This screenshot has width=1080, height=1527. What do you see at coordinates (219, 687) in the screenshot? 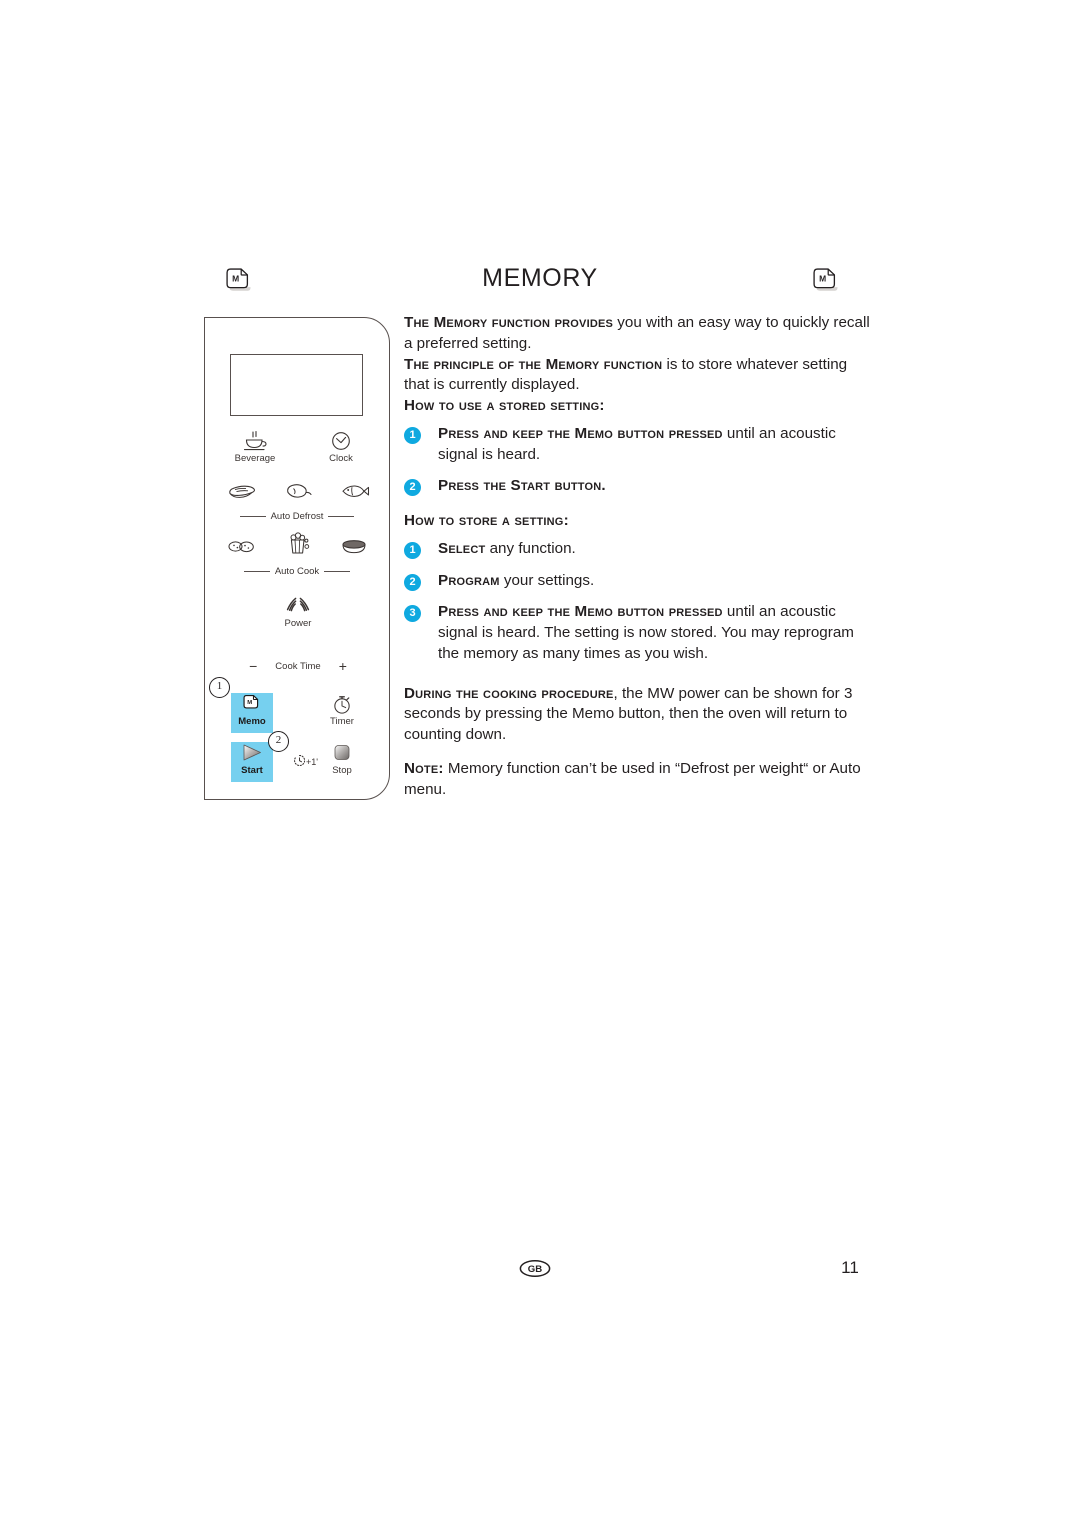
I see `callout-marker-1: 1` at bounding box center [219, 687].